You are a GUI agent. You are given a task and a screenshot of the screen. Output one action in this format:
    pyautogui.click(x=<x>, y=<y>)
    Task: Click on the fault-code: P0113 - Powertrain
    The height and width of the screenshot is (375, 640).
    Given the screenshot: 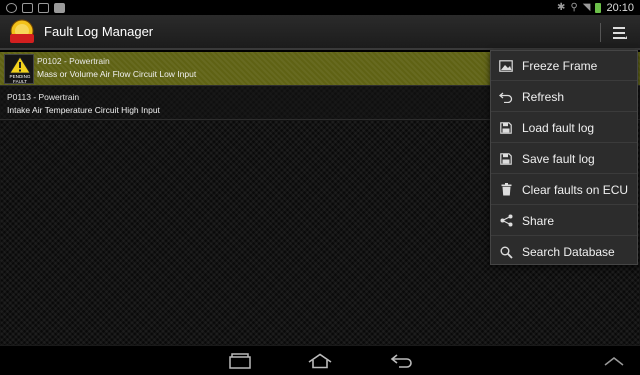 What is the action you would take?
    pyautogui.click(x=43, y=97)
    